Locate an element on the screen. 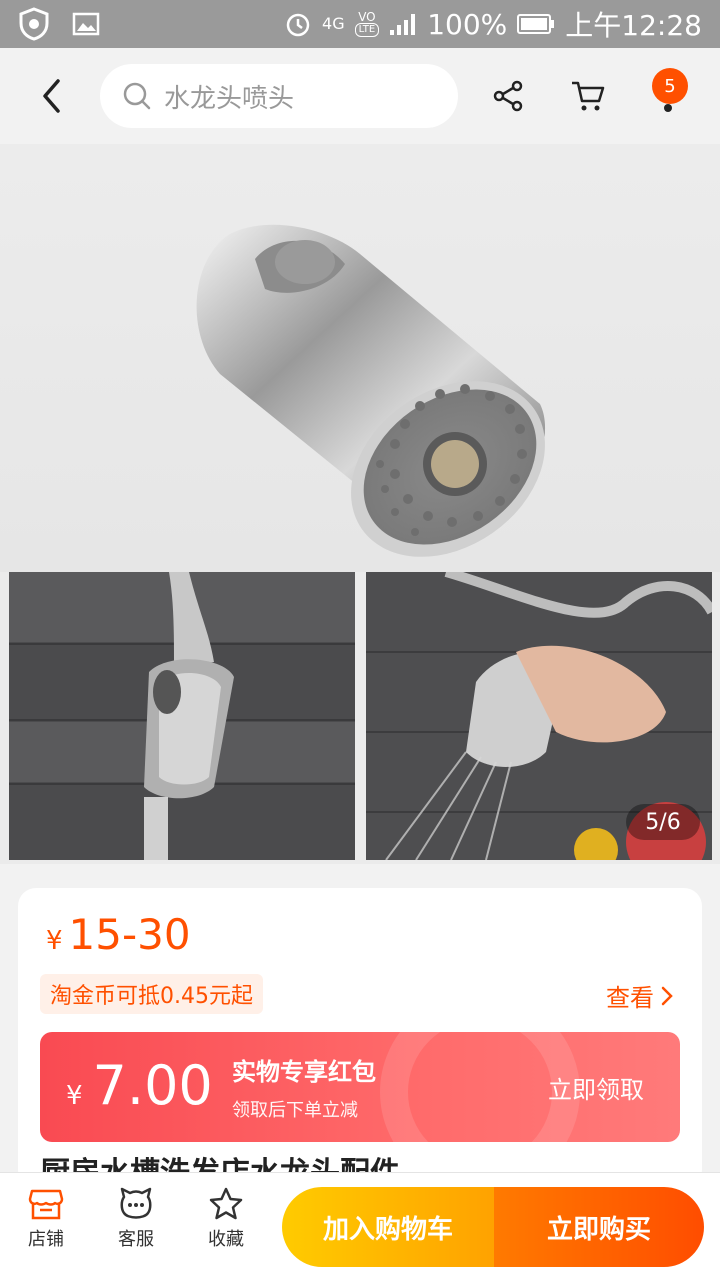 The height and width of the screenshot is (1280, 720). favorite-tab: 收藏 is located at coordinates (226, 1219).